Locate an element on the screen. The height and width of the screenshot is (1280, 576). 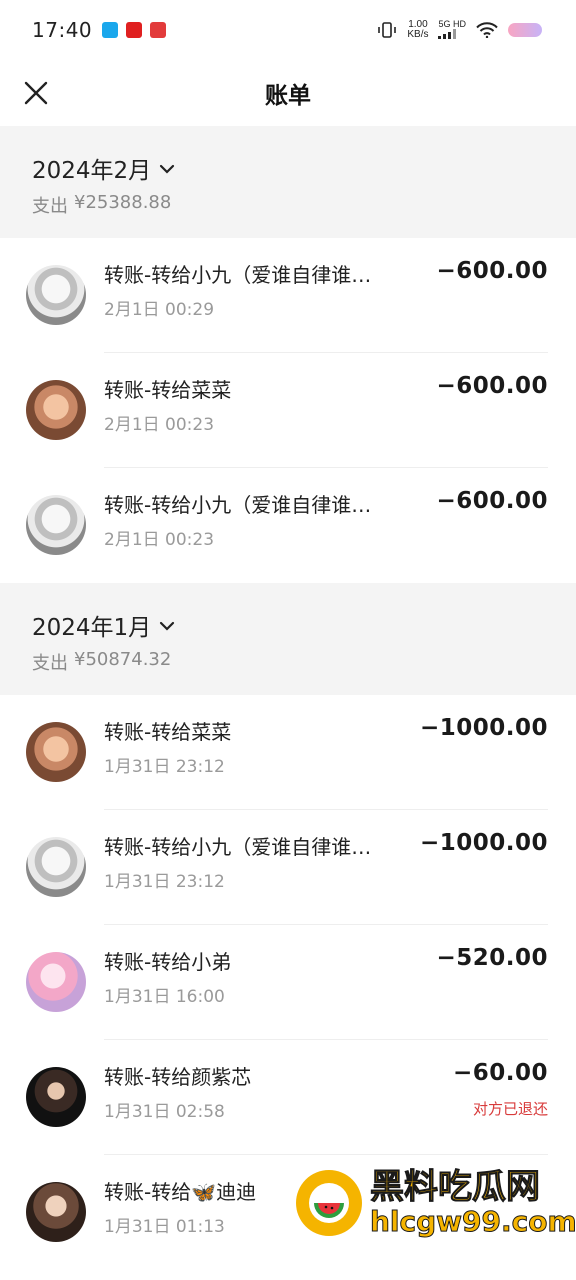
pink-avatar is located at coordinates (56, 982).